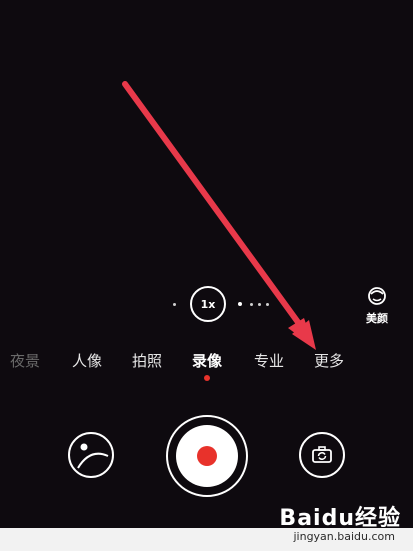 Image resolution: width=413 pixels, height=551 pixels. I want to click on mode-photo: 拍照, so click(147, 360).